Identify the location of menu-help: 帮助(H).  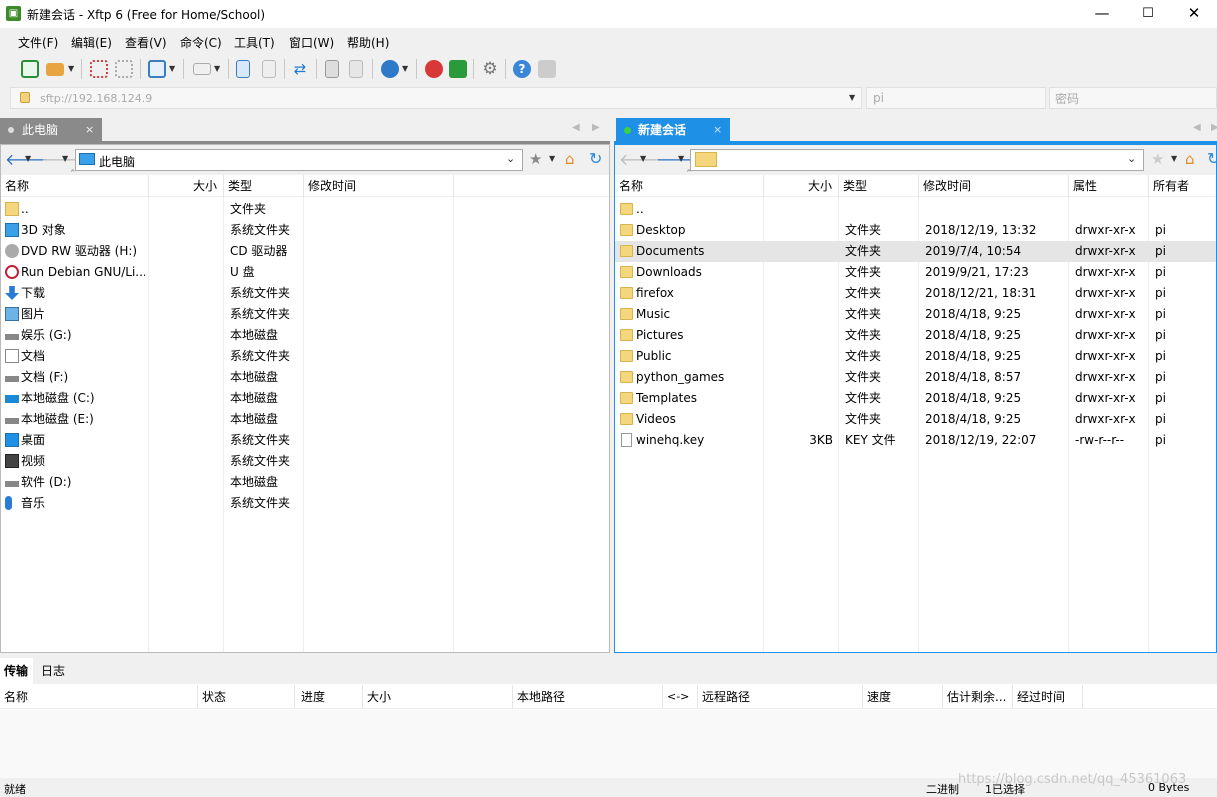
(368, 42).